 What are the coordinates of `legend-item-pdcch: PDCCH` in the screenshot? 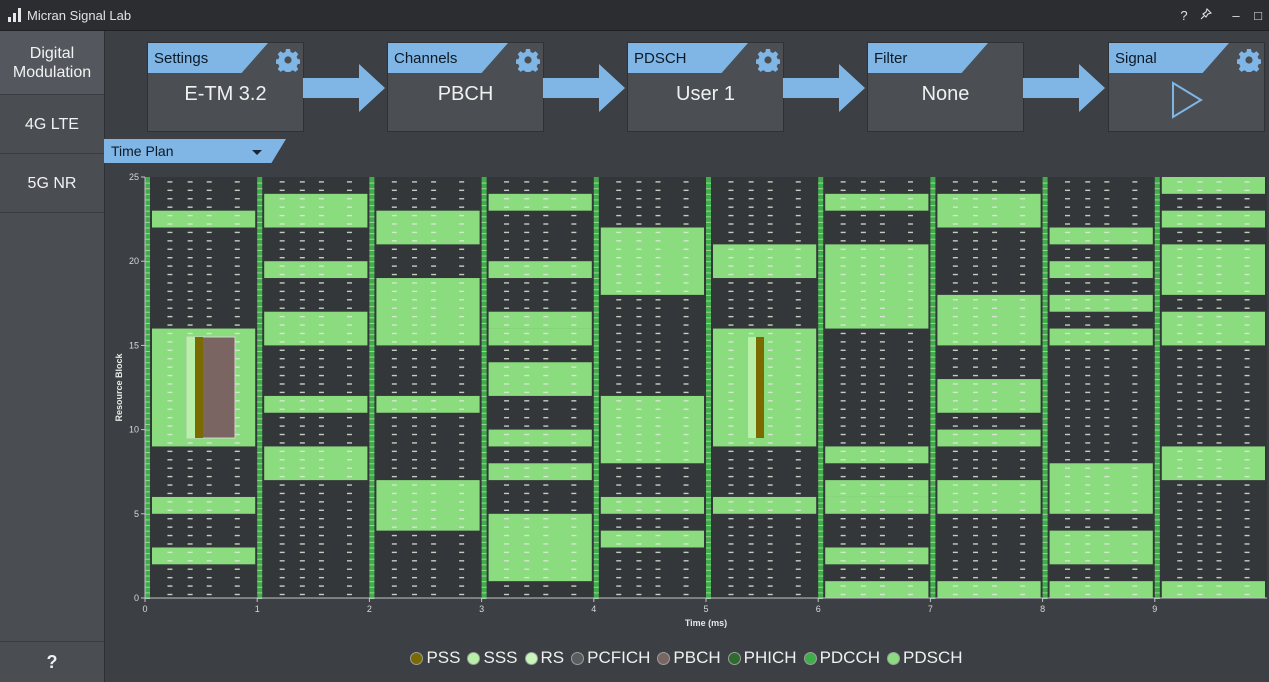 It's located at (841, 658).